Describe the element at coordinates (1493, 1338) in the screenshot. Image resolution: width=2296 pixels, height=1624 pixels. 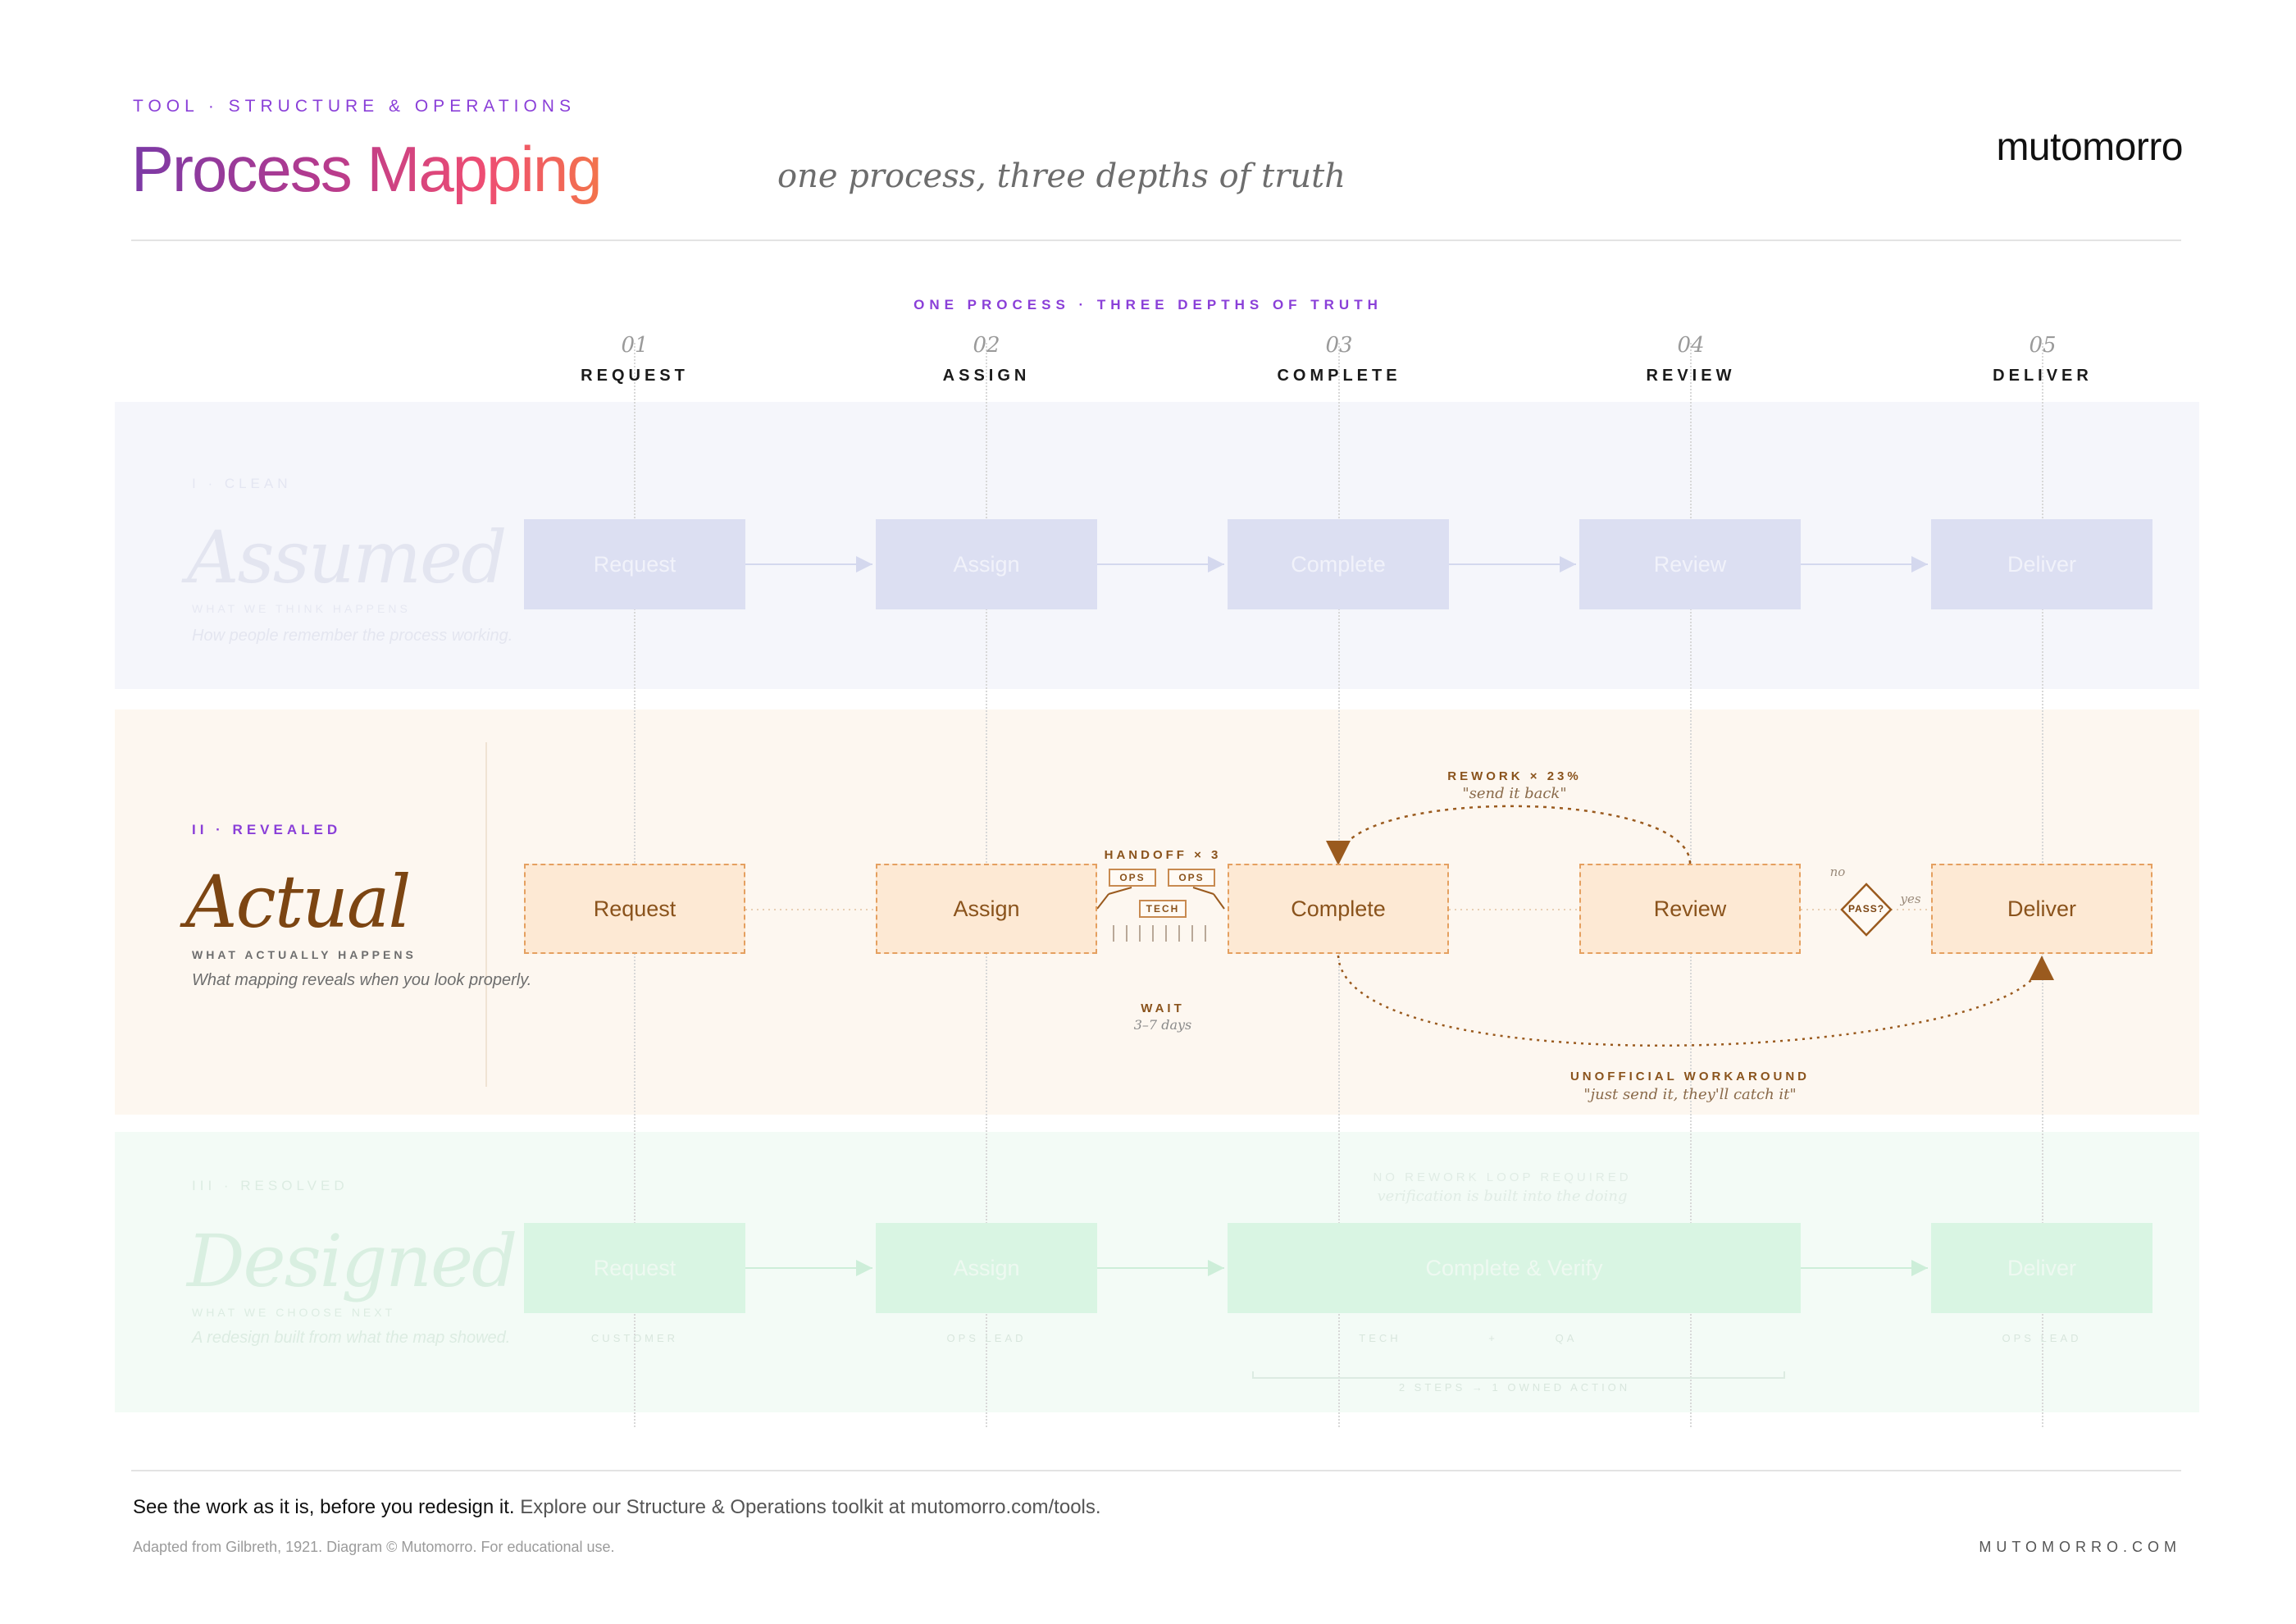
I see `owner-plus: +` at that location.